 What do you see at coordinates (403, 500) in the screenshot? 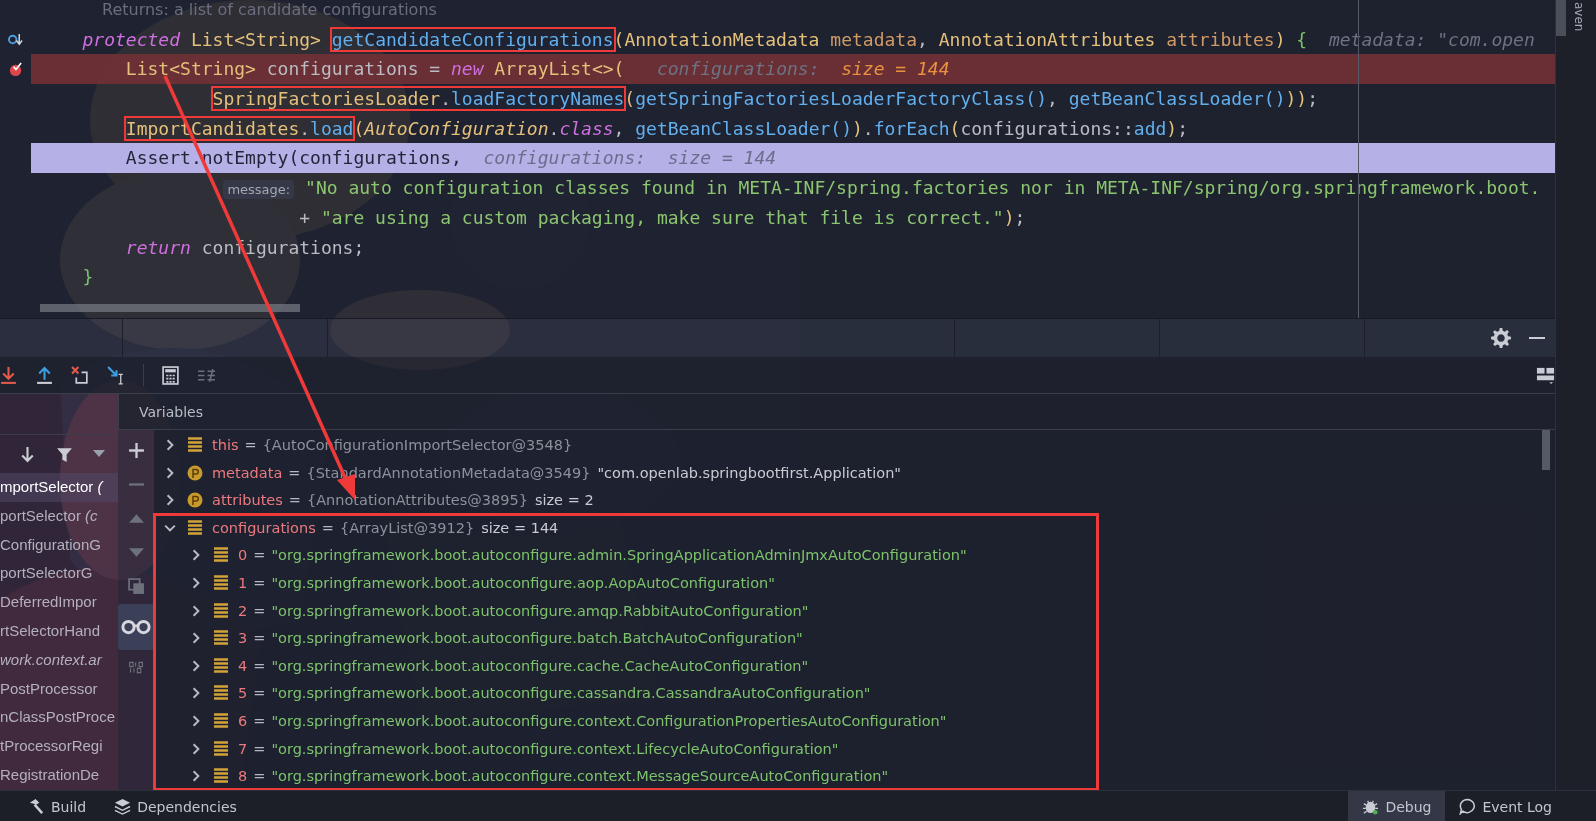
I see `variable-entry: attributes = {AnnotationAttributes@3895} size = 2` at bounding box center [403, 500].